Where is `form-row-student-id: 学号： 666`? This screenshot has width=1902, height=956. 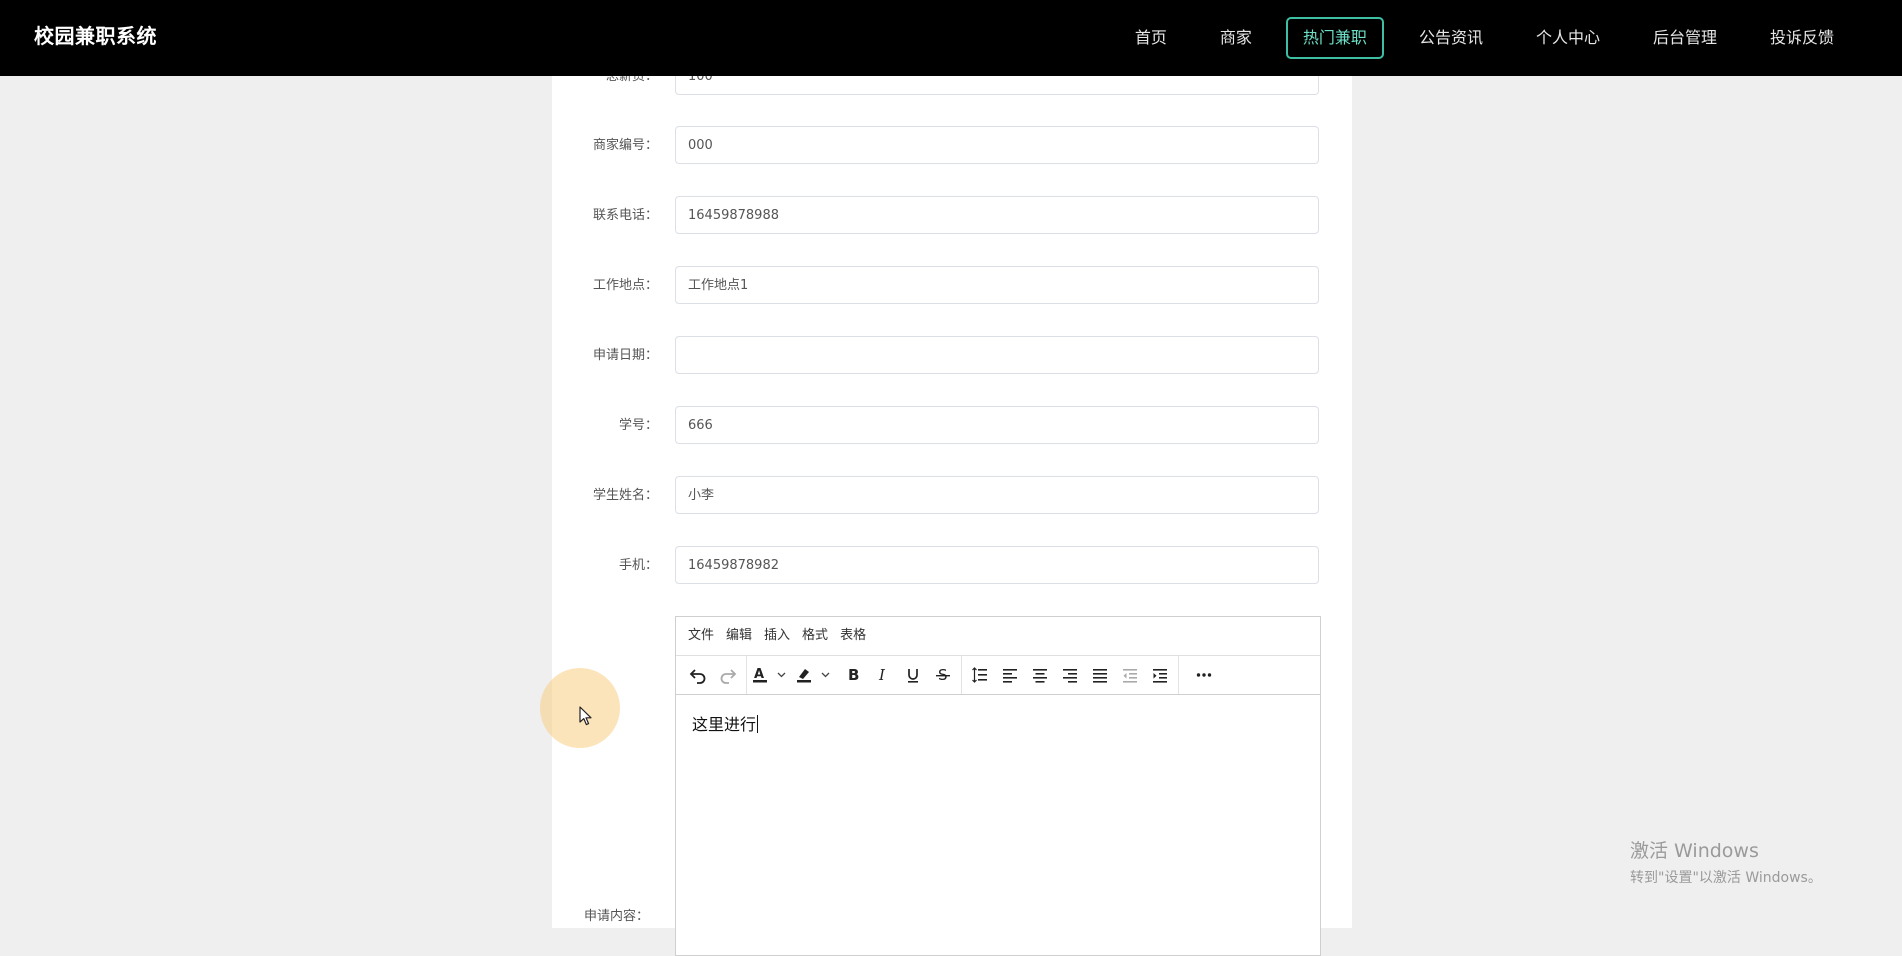 form-row-student-id: 学号： 666 is located at coordinates (952, 426).